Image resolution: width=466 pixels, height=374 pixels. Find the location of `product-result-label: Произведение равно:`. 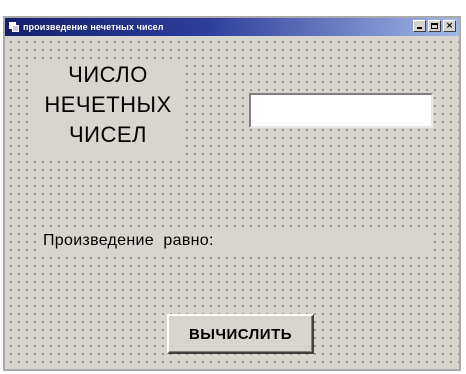

product-result-label: Произведение равно: is located at coordinates (235, 241).